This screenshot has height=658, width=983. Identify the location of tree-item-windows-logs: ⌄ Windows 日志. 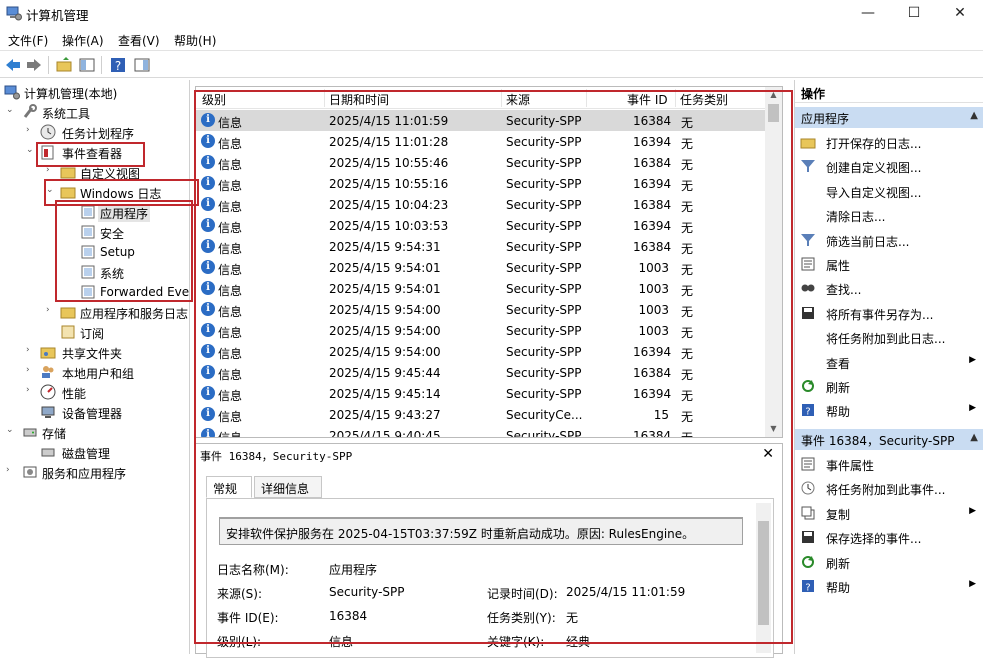
(94, 192).